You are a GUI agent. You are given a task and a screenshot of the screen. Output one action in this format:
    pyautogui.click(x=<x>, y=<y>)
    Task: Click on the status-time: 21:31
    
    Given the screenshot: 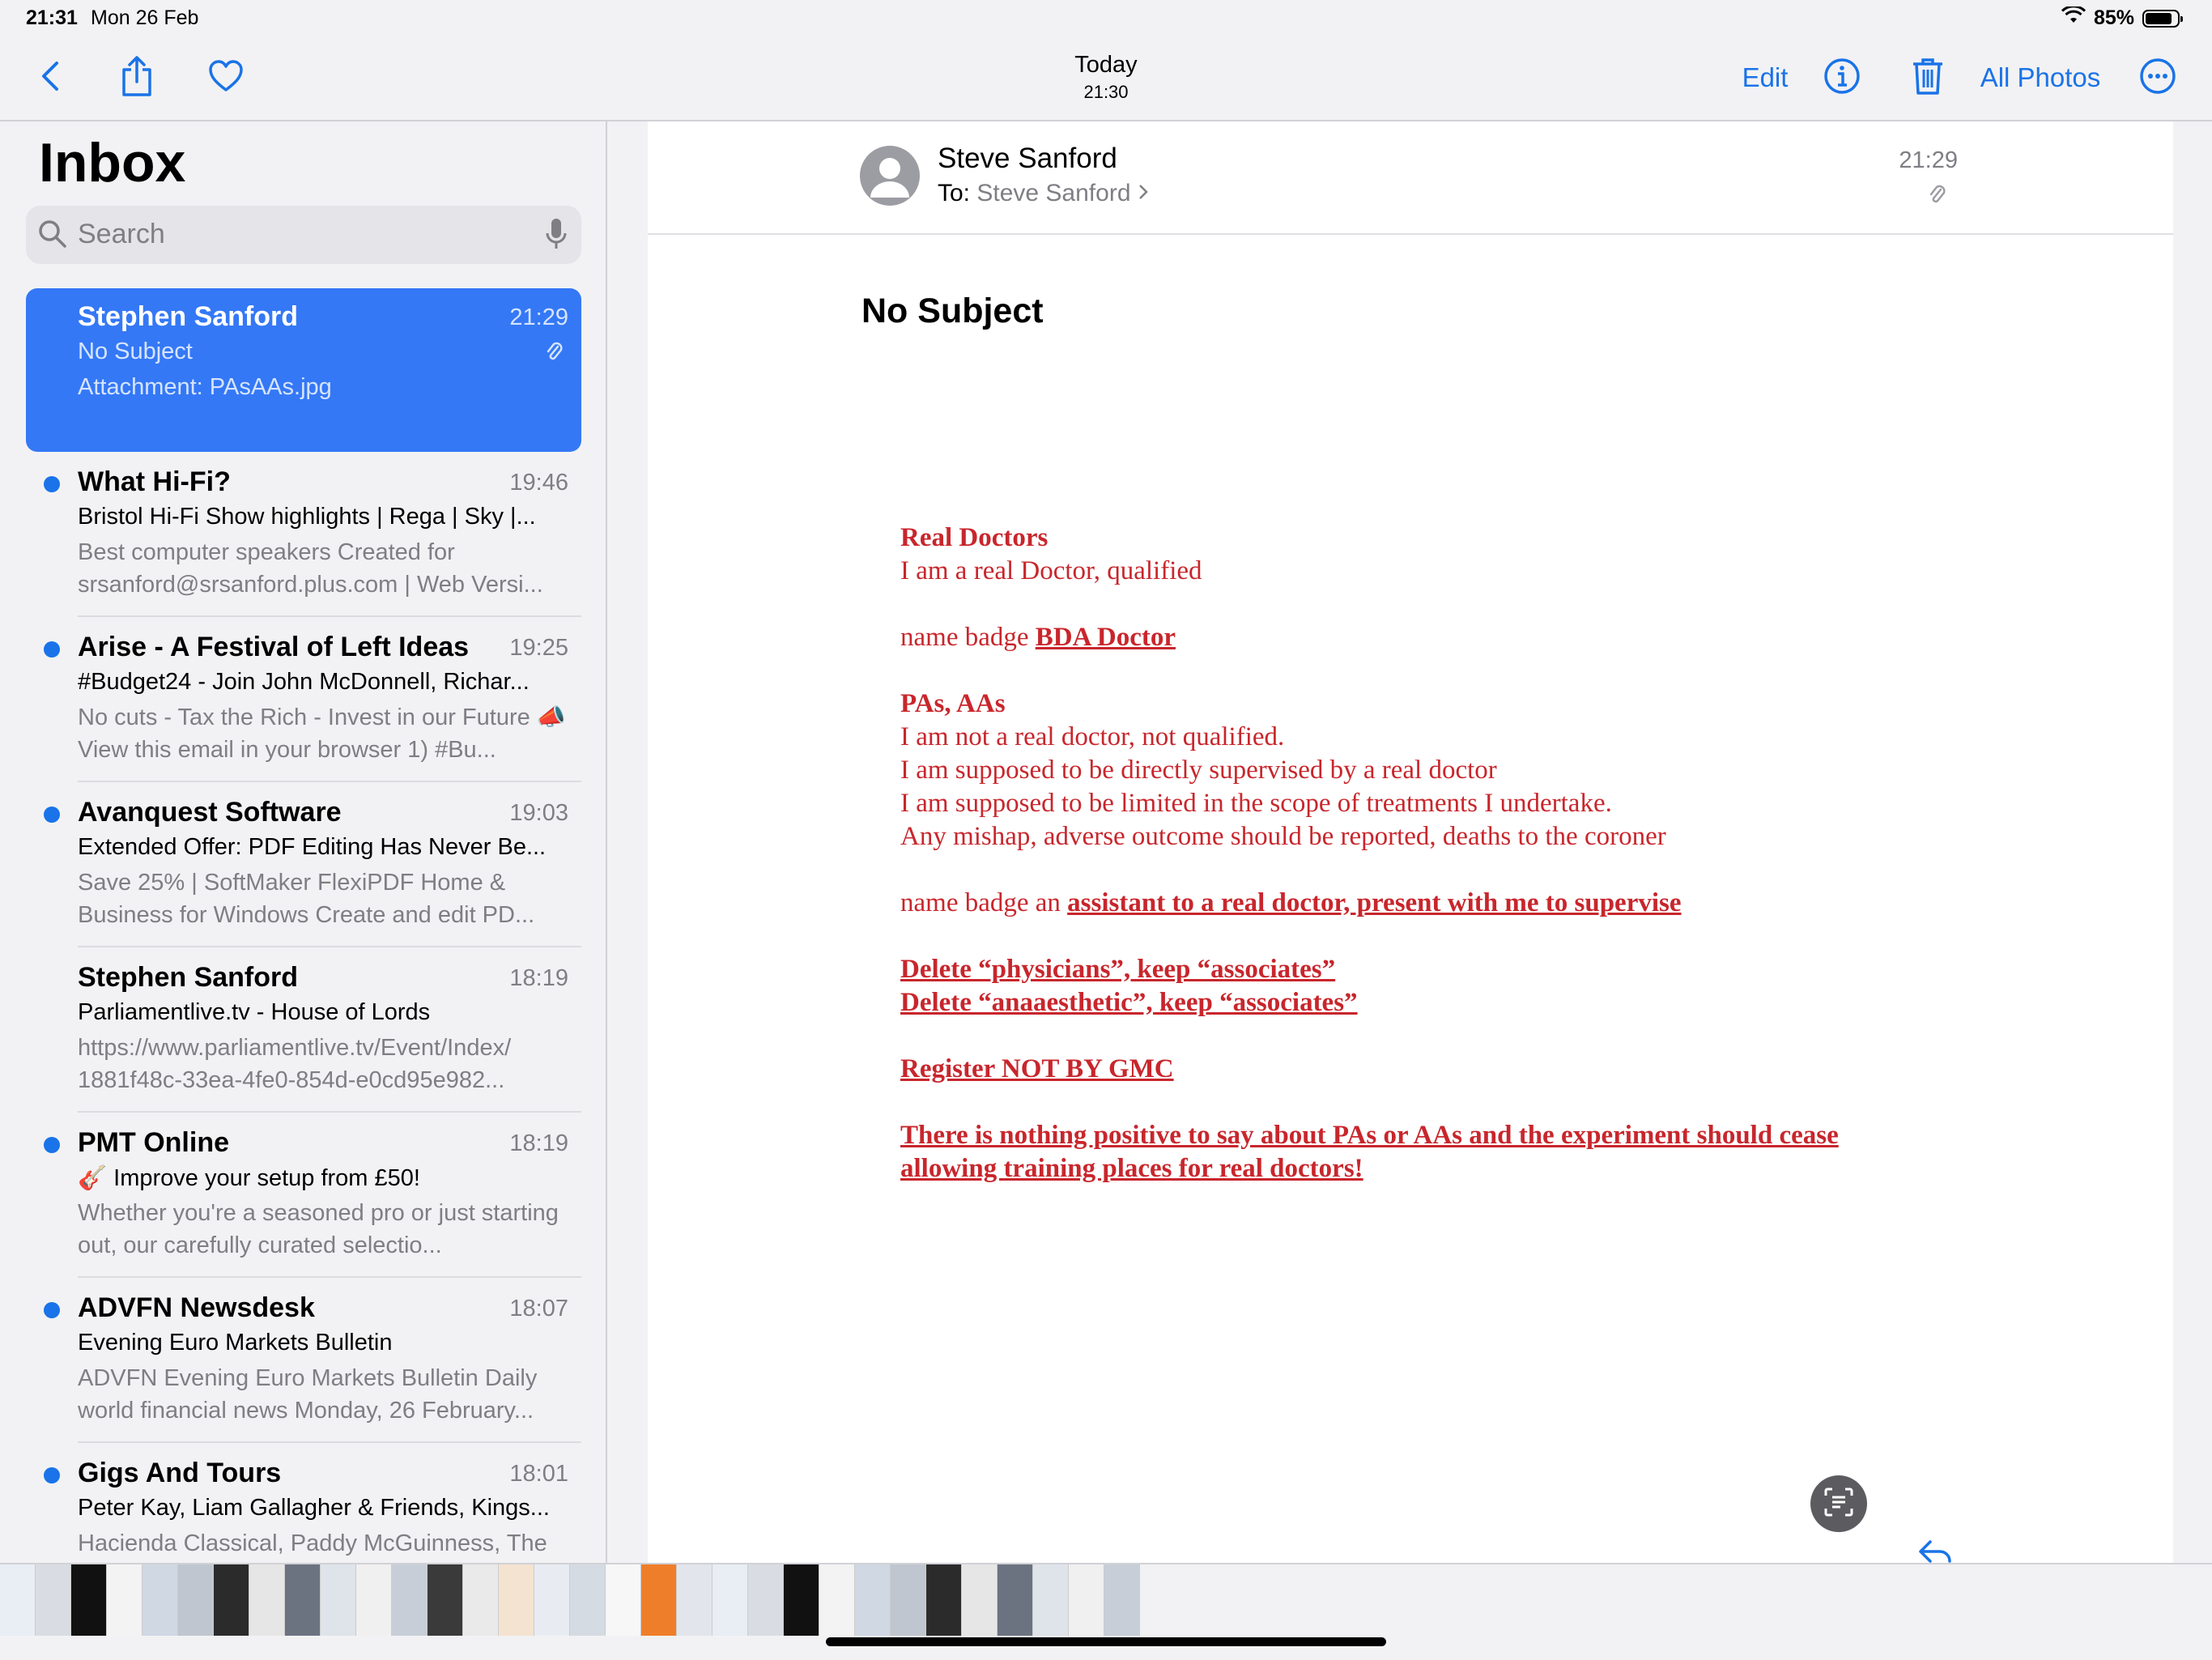 What is the action you would take?
    pyautogui.click(x=52, y=18)
    